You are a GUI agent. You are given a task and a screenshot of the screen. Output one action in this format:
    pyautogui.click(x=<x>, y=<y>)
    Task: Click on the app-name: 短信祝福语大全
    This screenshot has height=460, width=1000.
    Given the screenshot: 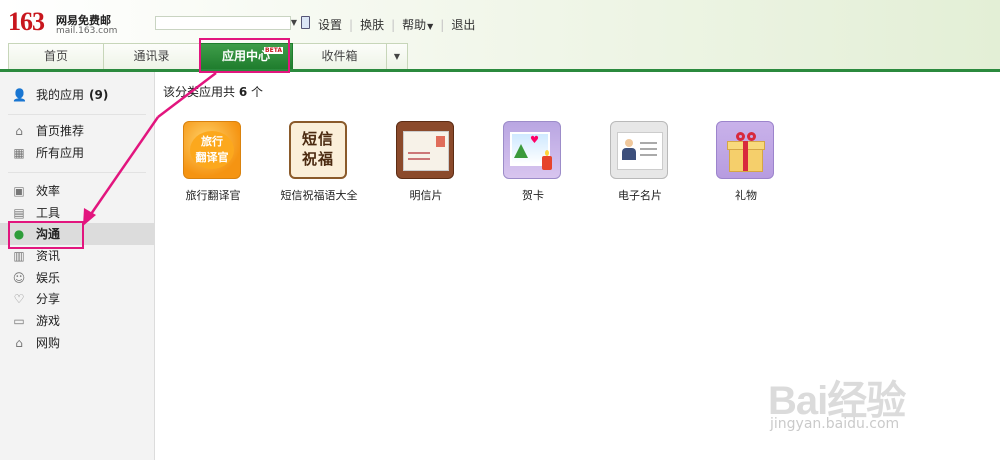 What is the action you would take?
    pyautogui.click(x=319, y=195)
    